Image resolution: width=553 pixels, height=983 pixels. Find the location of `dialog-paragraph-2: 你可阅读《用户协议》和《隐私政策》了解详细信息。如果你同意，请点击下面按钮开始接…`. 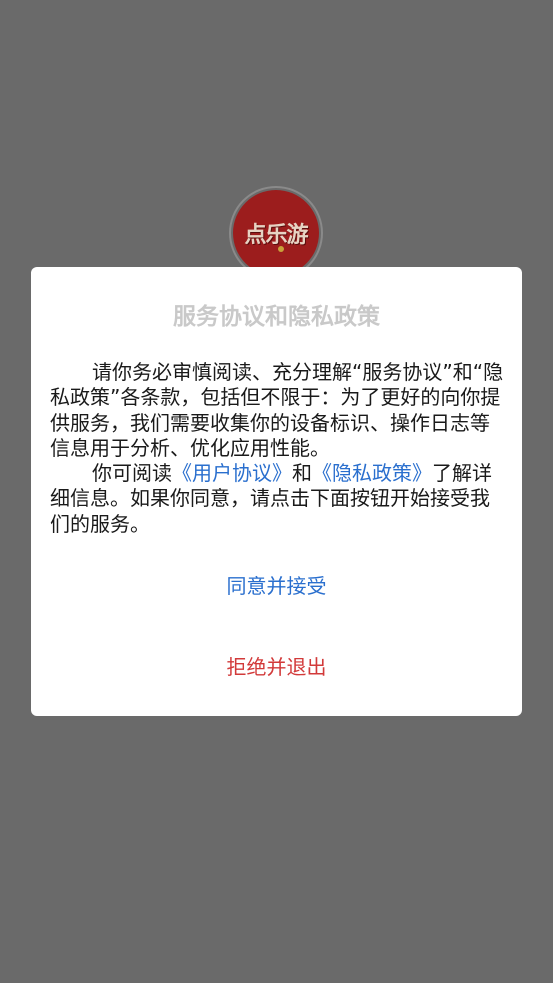

dialog-paragraph-2: 你可阅读《用户协议》和《隐私政策》了解详细信息。如果你同意，请点击下面按钮开始接… is located at coordinates (277, 499).